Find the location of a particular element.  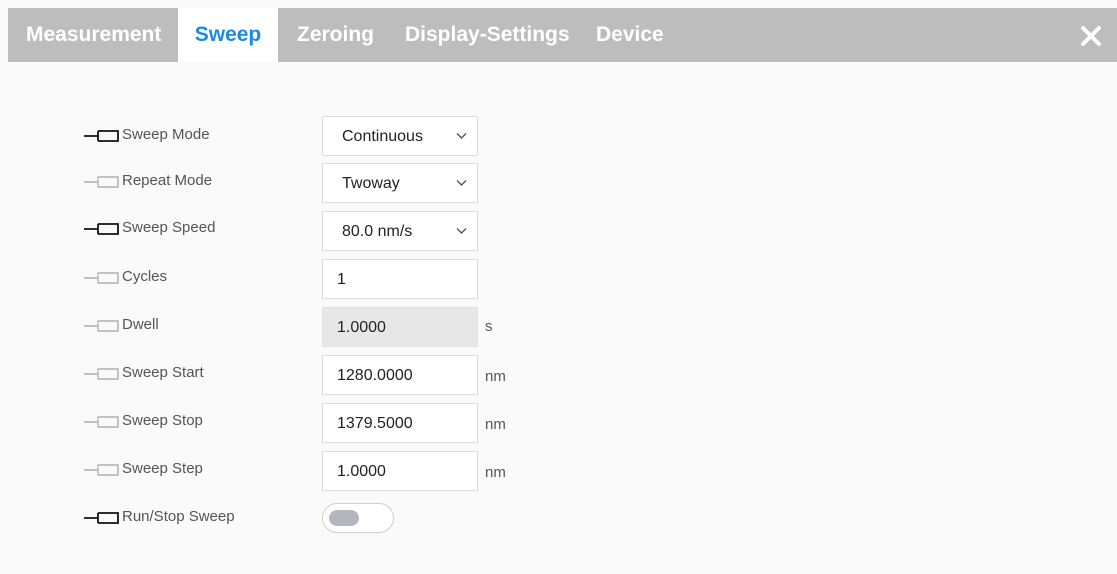

sweep-start-label: Sweep Start is located at coordinates (163, 372).